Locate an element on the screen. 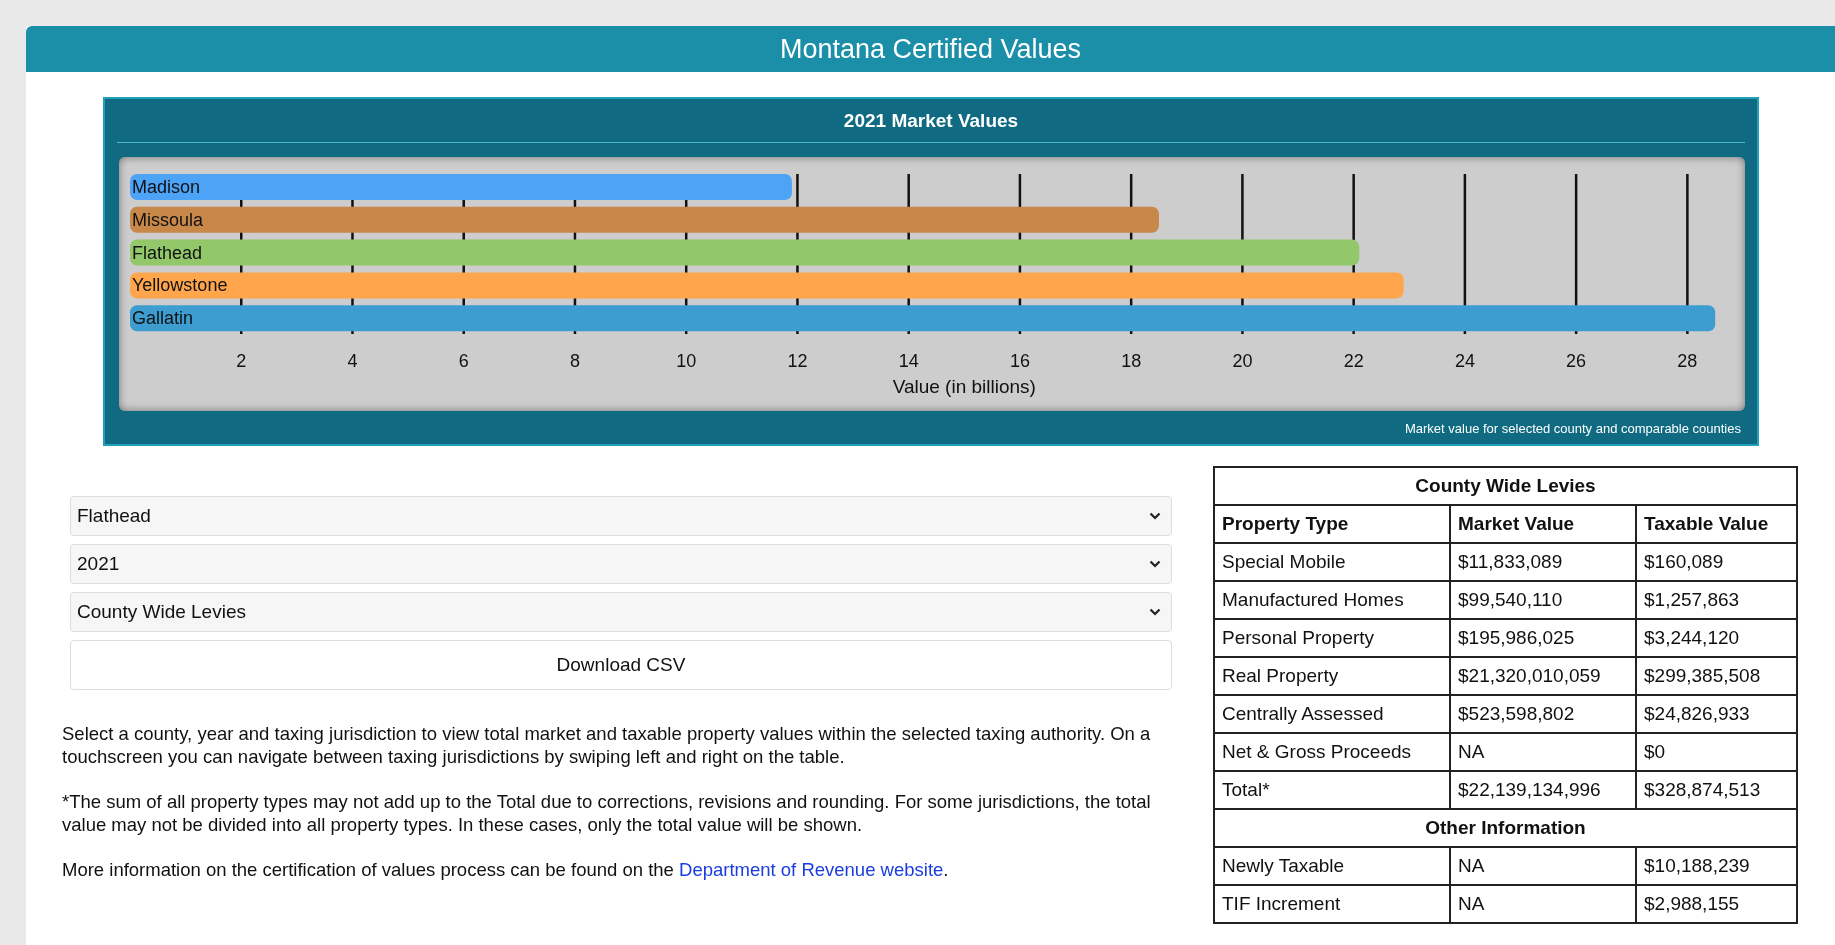  chart-title: 2021 Market Values is located at coordinates (931, 121).